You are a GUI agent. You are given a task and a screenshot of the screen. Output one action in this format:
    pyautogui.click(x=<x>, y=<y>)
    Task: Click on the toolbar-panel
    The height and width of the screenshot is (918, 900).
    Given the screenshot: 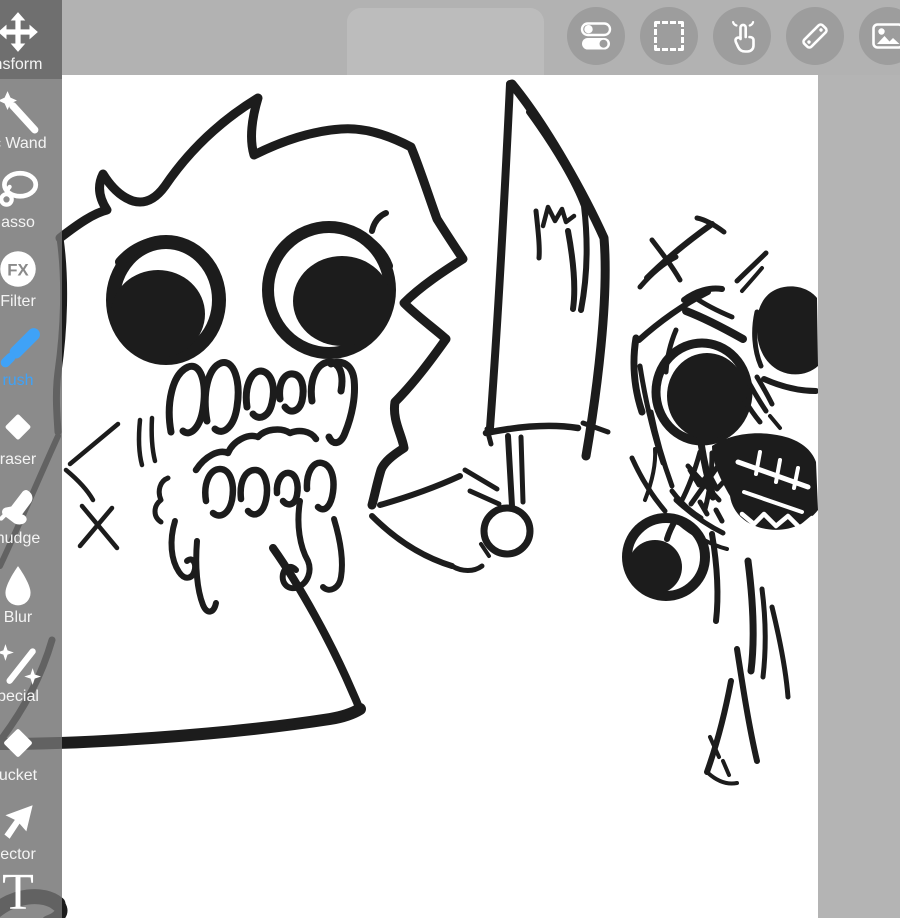 What is the action you would take?
    pyautogui.click(x=445, y=41)
    